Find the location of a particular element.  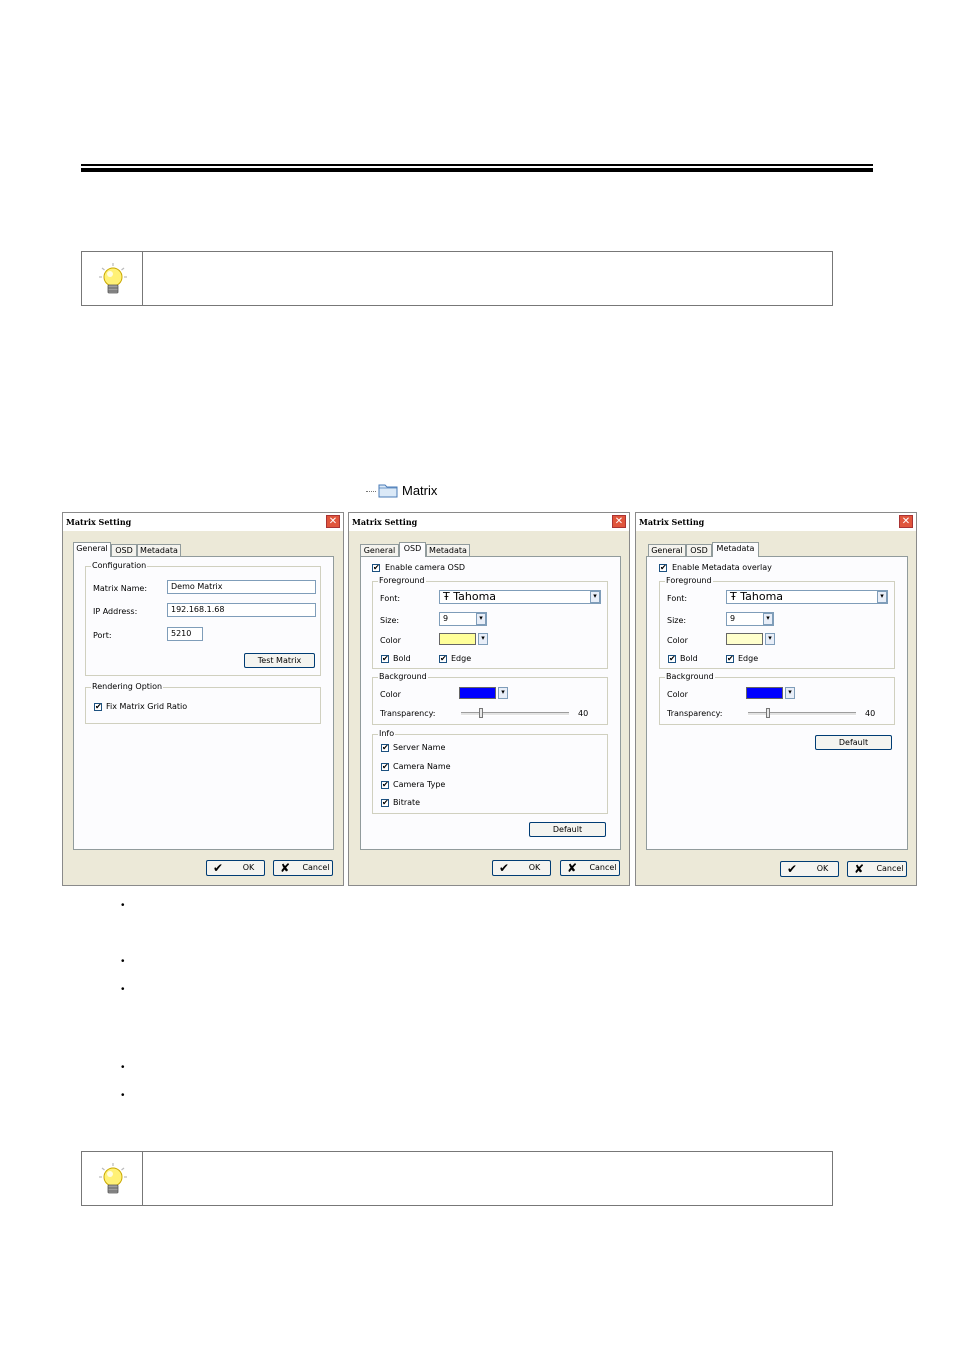

group-label: Foreground is located at coordinates (402, 580).